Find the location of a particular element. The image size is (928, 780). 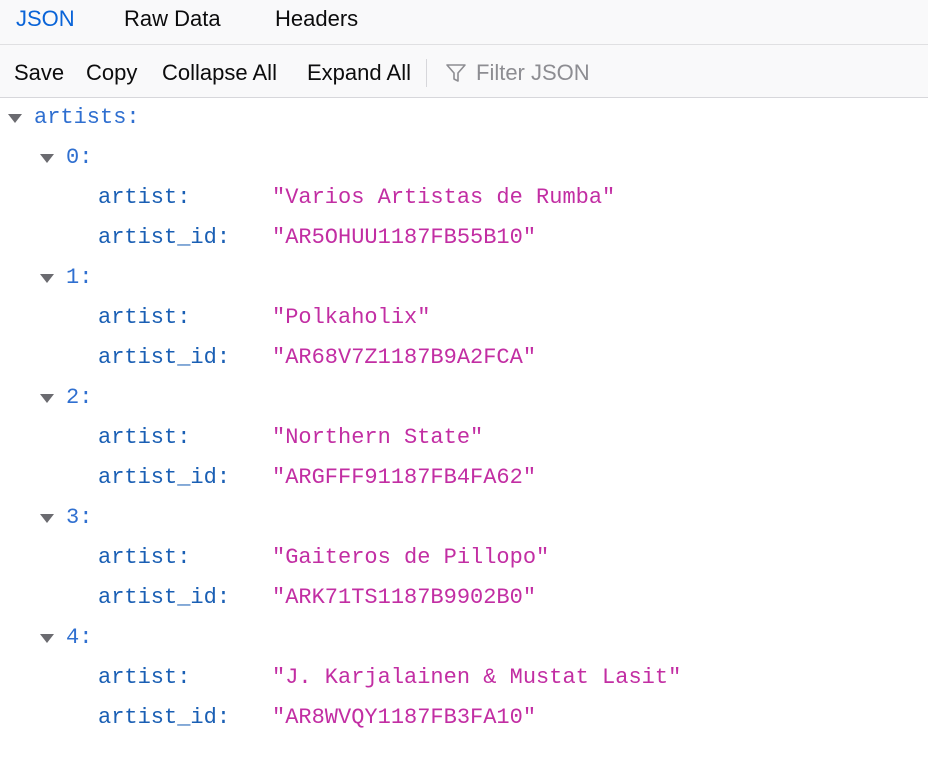

tree-row-artist-id: artist_id: "AR5OHUU1187FB55B10" is located at coordinates (464, 238).